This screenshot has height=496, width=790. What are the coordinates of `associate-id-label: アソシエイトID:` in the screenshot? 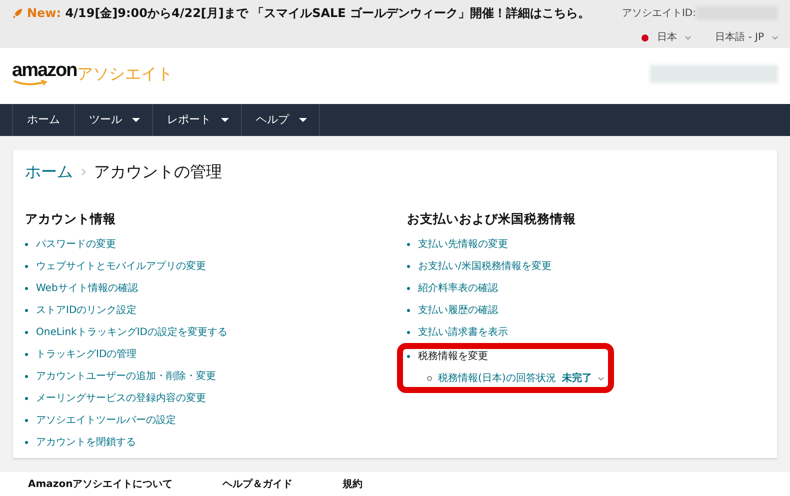 It's located at (659, 13).